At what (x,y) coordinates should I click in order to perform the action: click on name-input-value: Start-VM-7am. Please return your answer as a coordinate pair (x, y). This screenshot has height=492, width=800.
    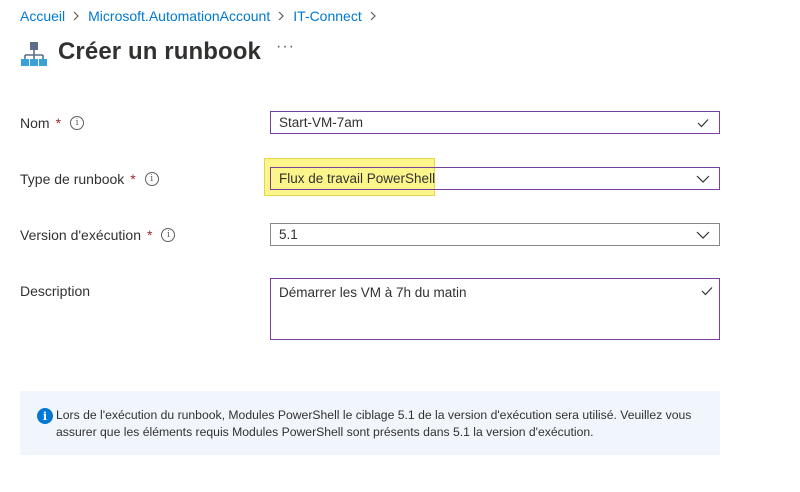
    Looking at the image, I should click on (321, 122).